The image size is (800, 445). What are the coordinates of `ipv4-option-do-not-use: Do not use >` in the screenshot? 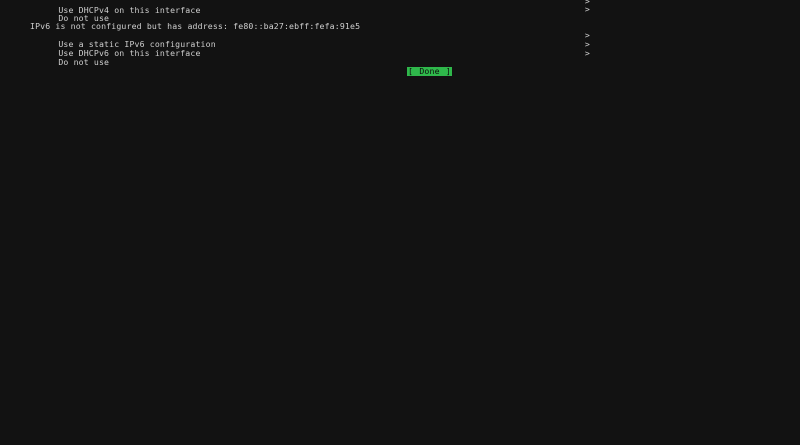 It's located at (314, 13).